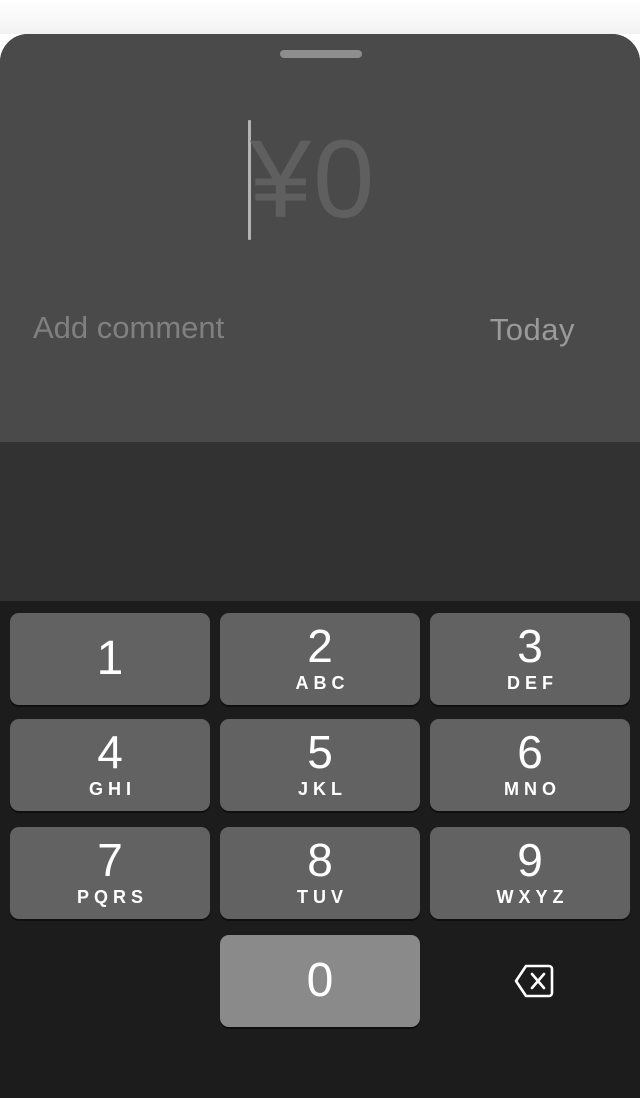 The image size is (640, 1098). Describe the element at coordinates (112, 789) in the screenshot. I see `key-letters: GHI` at that location.